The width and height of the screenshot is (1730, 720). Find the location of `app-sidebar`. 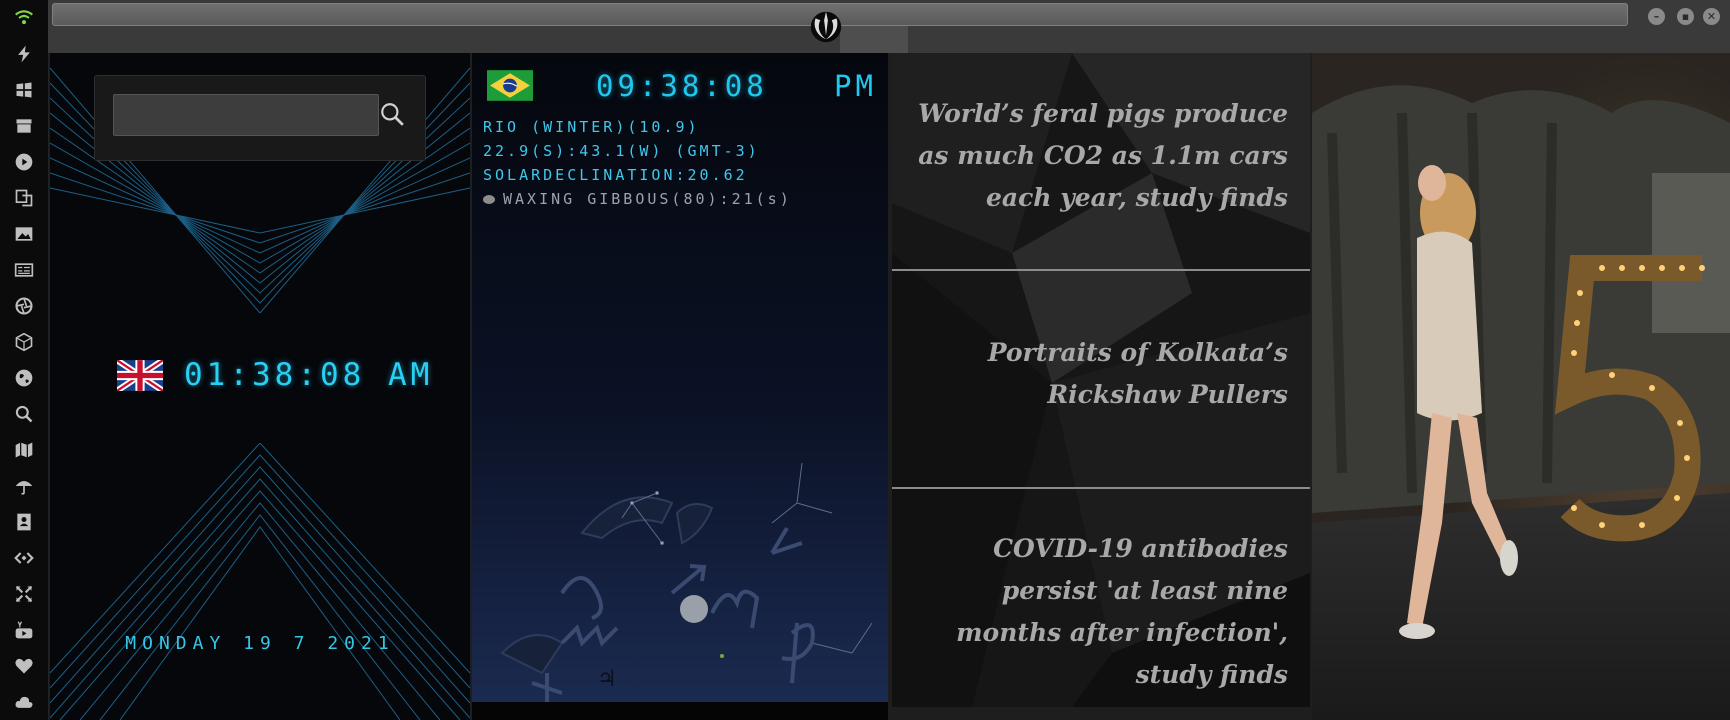

app-sidebar is located at coordinates (24, 360).